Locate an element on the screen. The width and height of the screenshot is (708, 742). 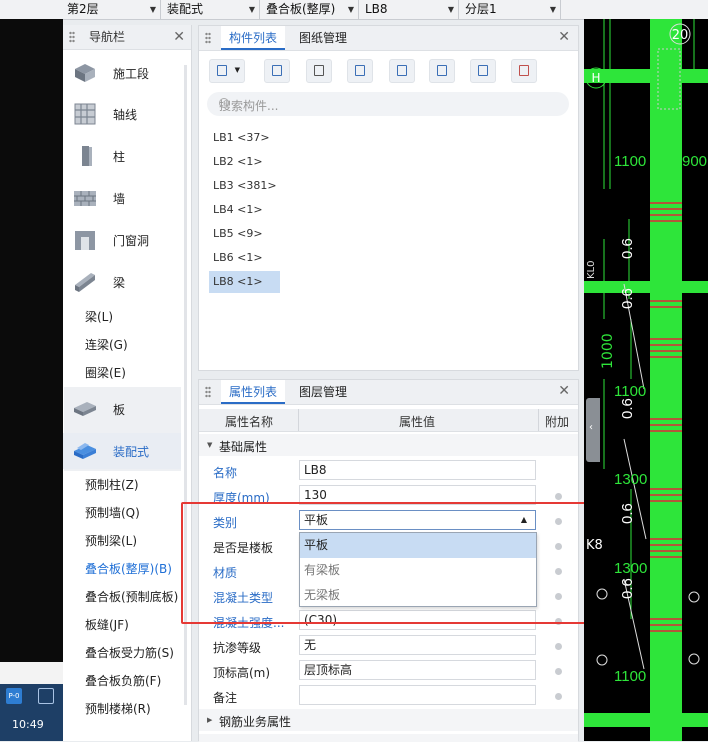
nav-item-door-window: 门窗洞 is located at coordinates (122, 240).